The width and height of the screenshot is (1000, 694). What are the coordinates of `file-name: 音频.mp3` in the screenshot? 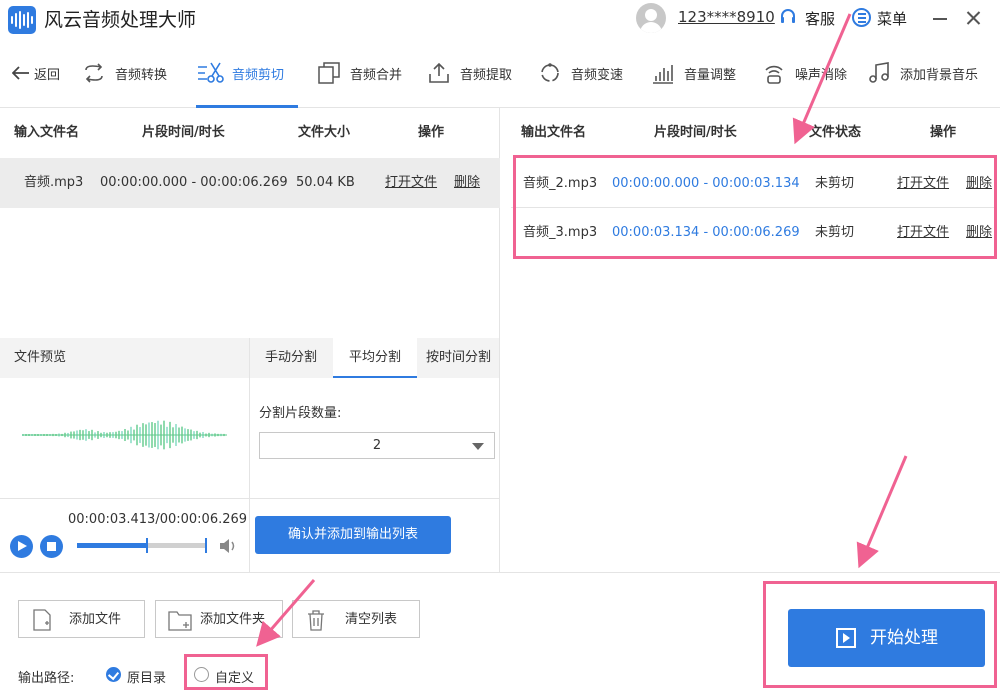 It's located at (54, 182).